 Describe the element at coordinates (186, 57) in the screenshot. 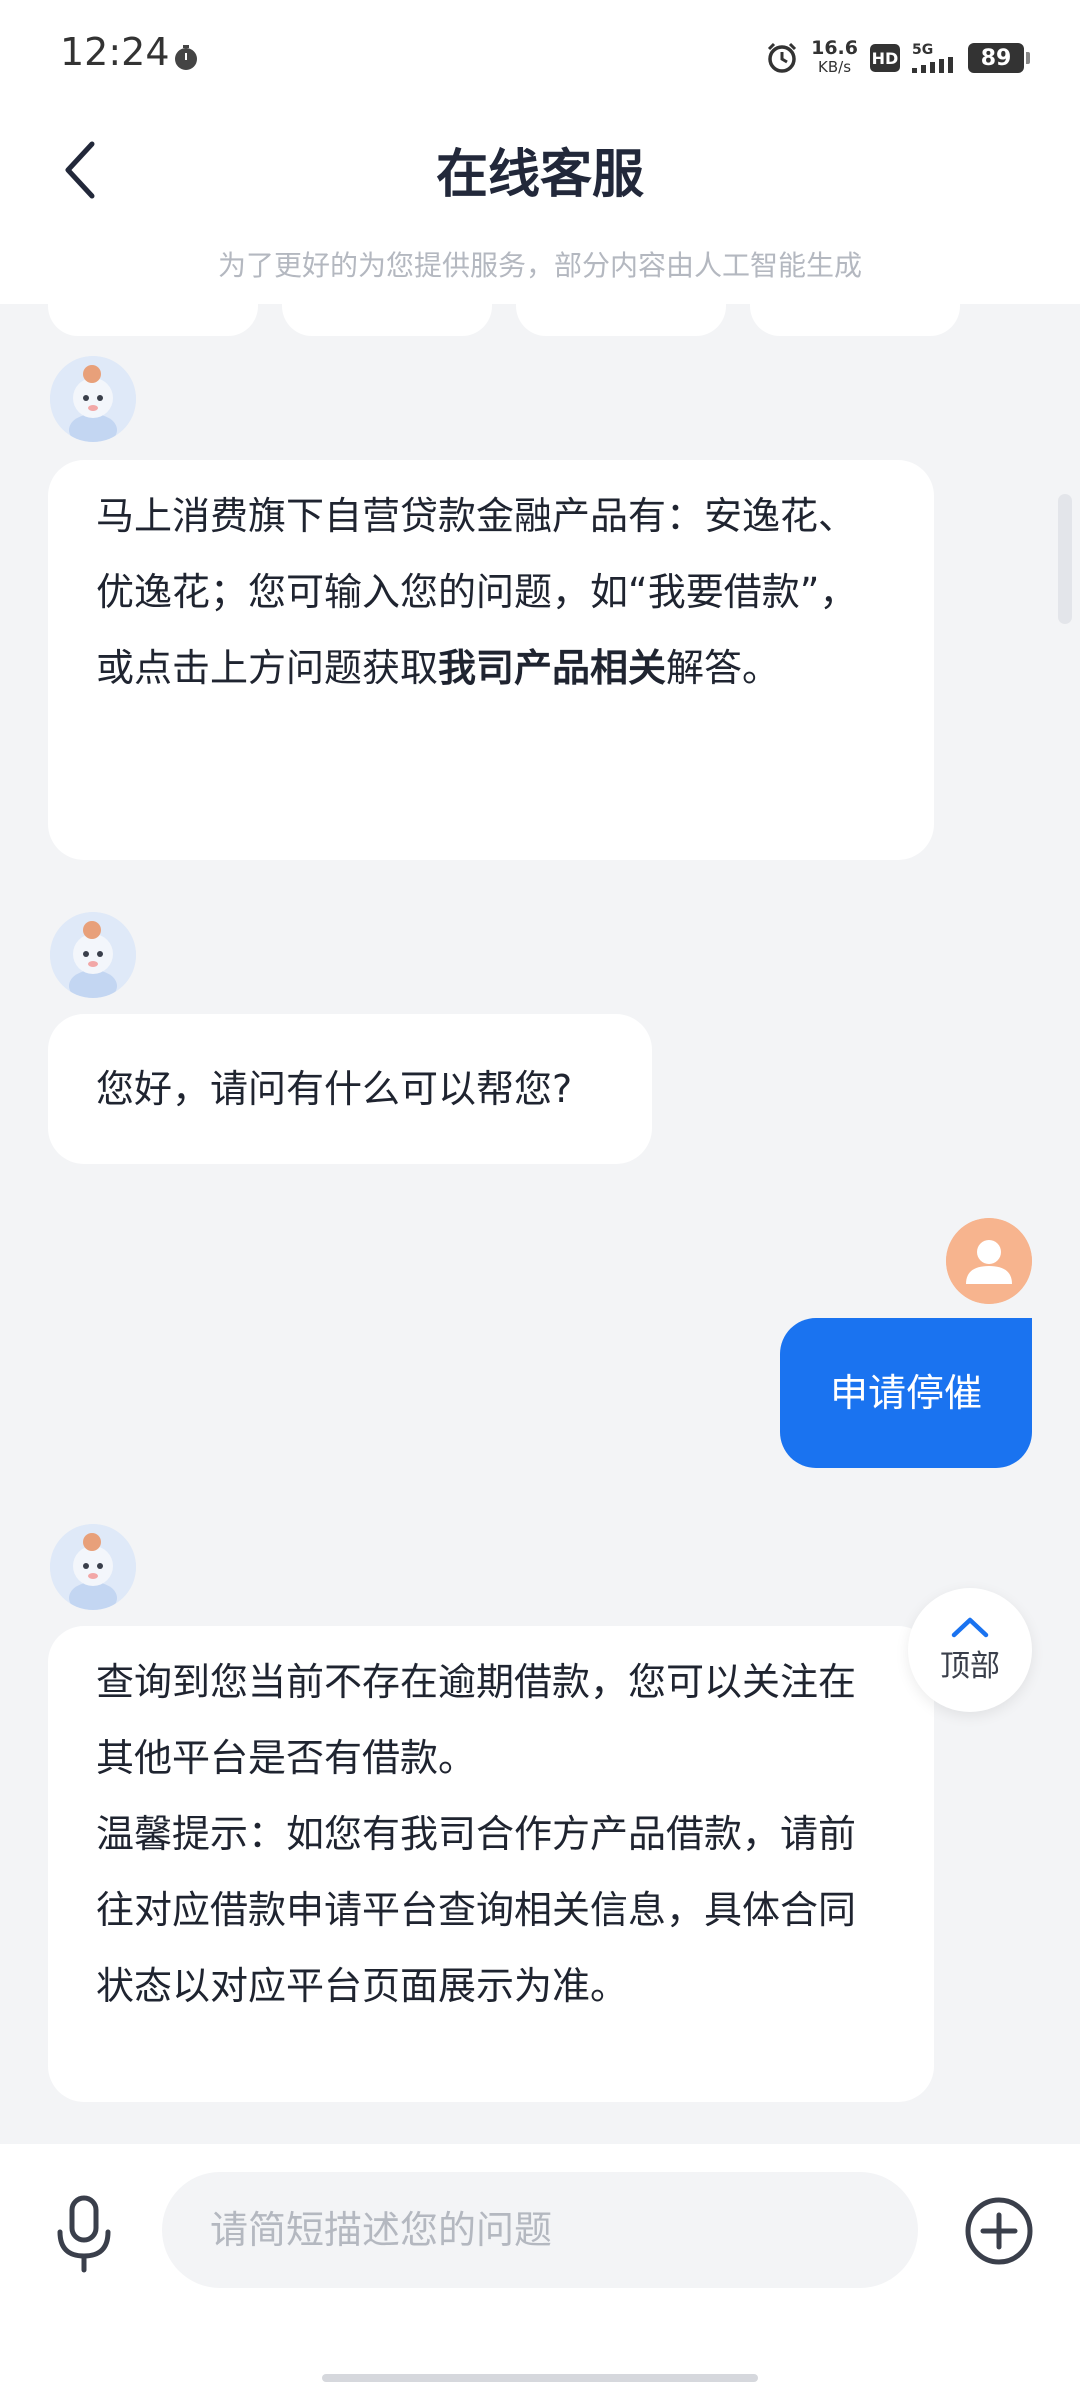

I see `timer-icon` at that location.